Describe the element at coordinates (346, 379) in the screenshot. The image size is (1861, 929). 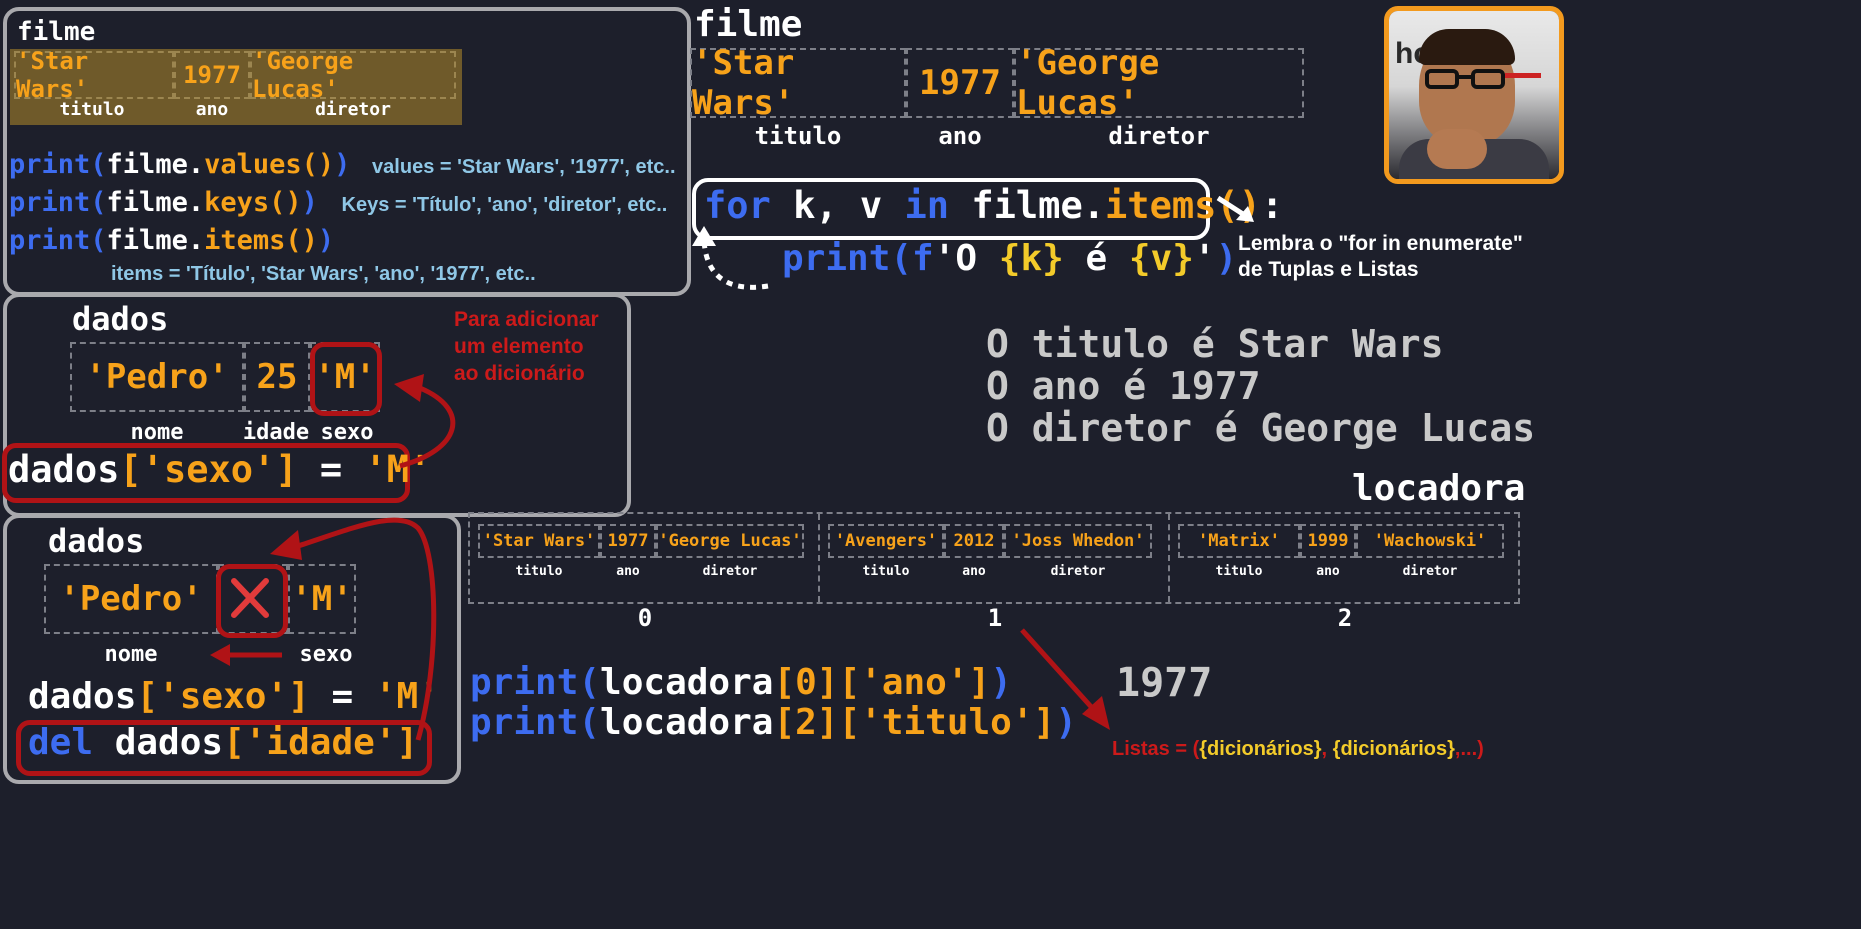
I see `panel2-new-element-highlight` at that location.